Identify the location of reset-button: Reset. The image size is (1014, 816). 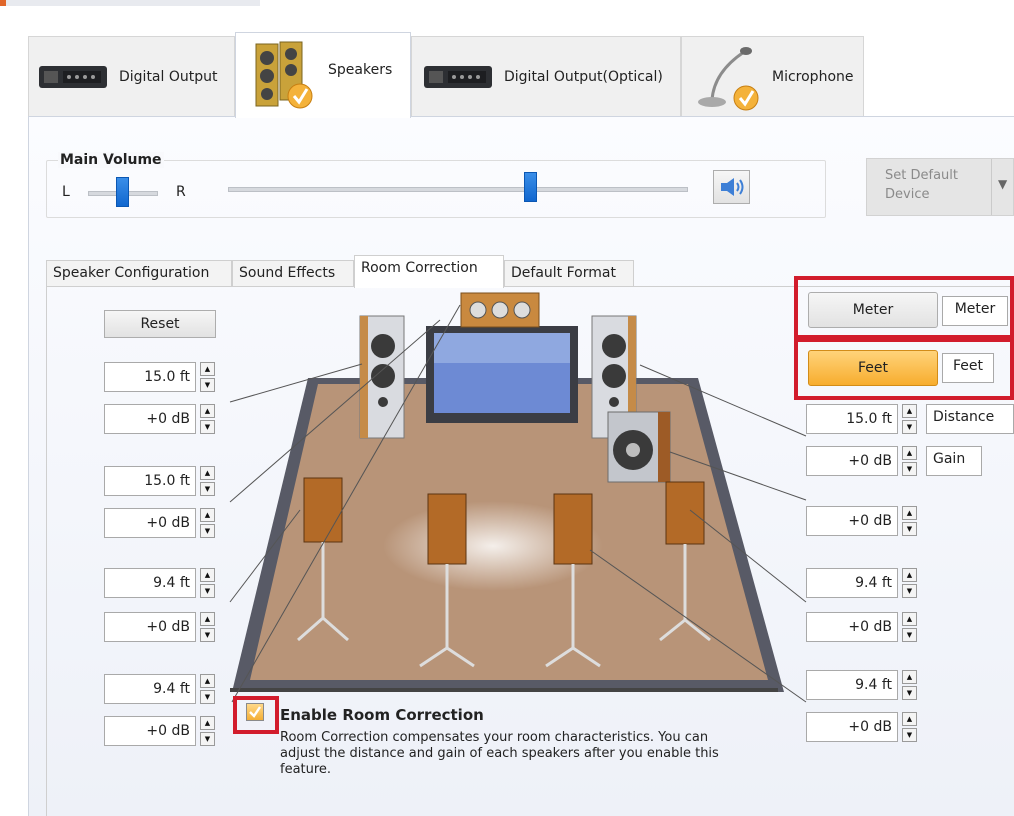
(160, 324).